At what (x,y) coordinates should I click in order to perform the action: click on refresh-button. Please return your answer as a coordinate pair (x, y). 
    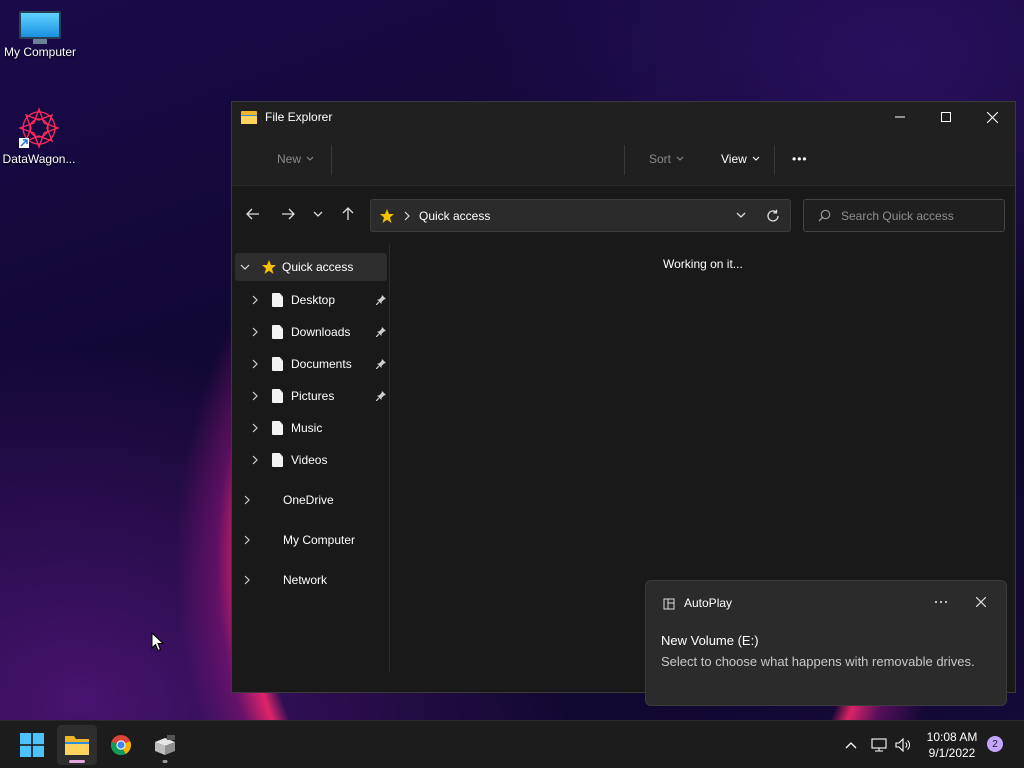
    Looking at the image, I should click on (773, 215).